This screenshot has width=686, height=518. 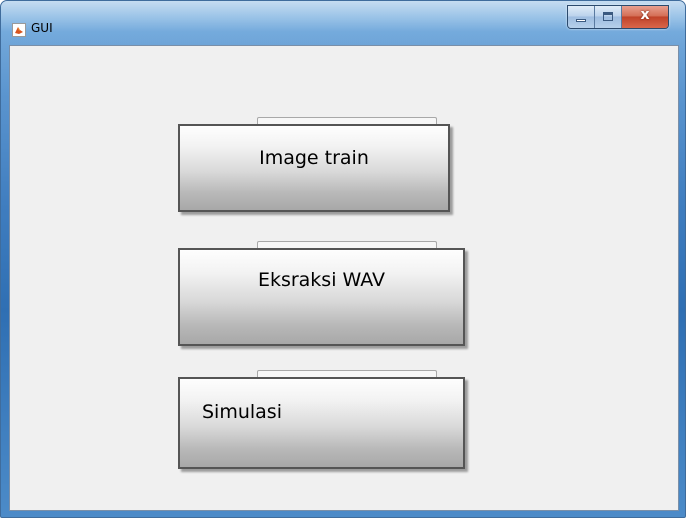 What do you see at coordinates (321, 423) in the screenshot?
I see `simulasi-button: Simulasi` at bounding box center [321, 423].